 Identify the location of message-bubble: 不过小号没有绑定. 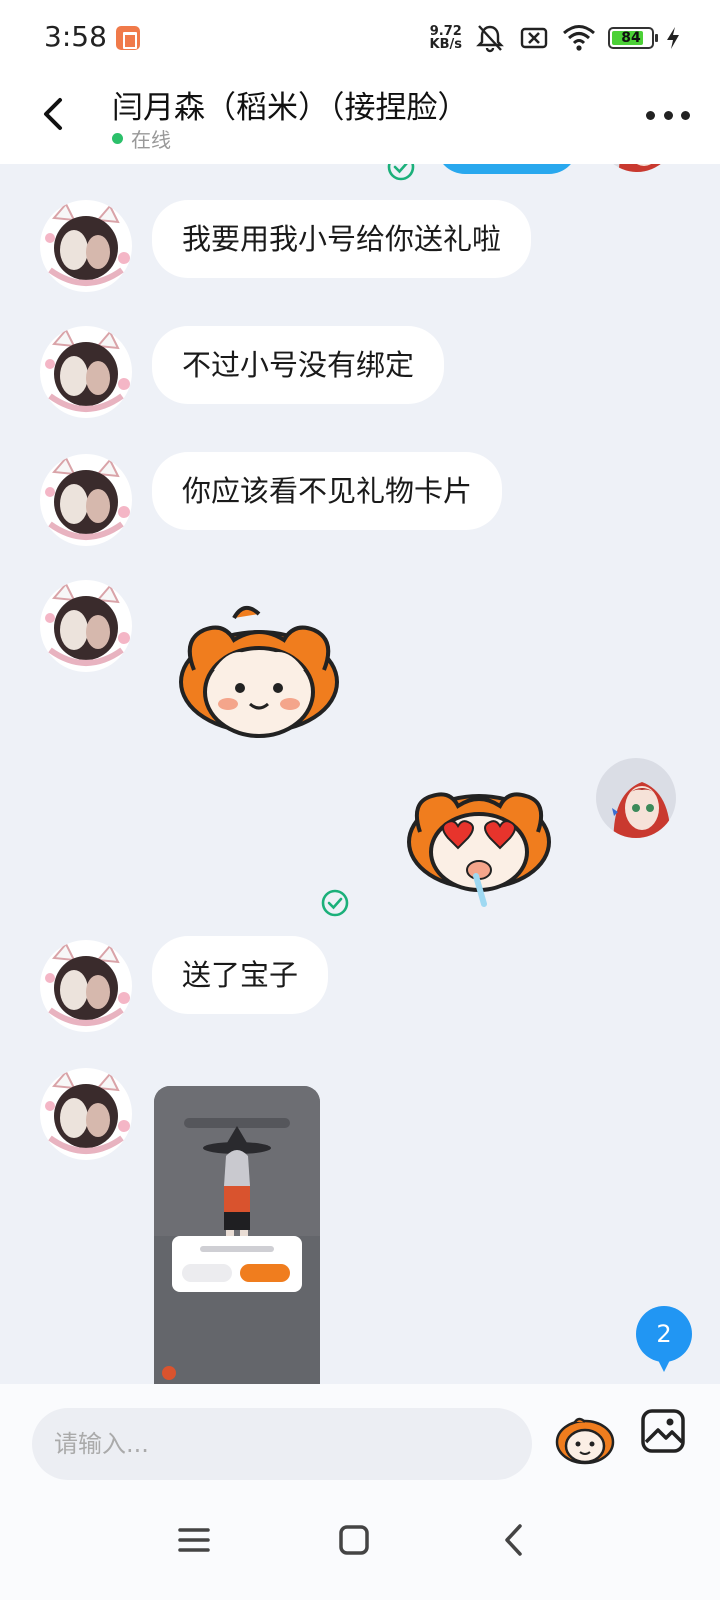
(298, 365).